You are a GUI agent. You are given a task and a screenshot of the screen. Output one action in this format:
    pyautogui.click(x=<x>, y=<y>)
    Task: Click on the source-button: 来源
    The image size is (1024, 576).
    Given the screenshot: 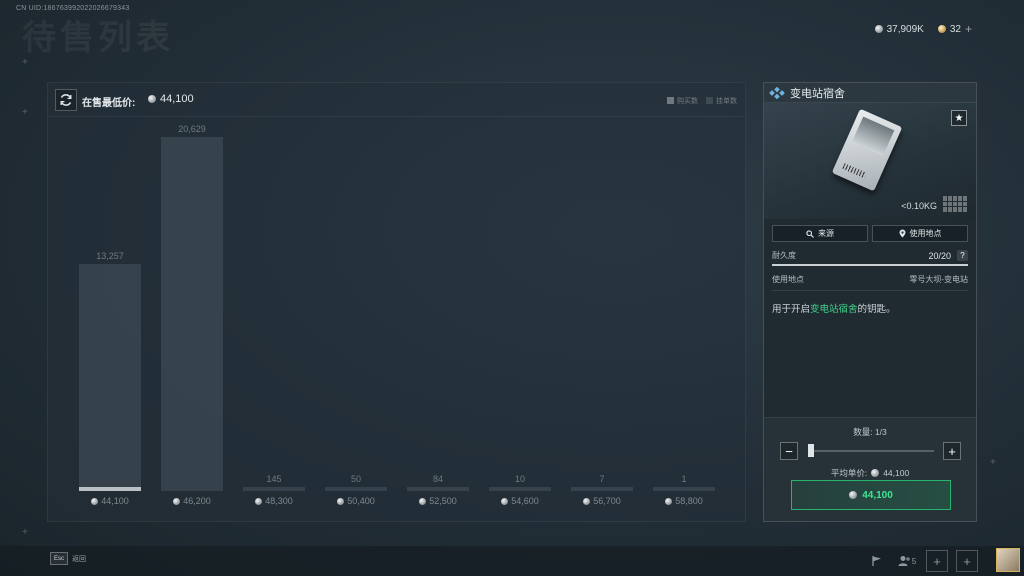 What is the action you would take?
    pyautogui.click(x=820, y=233)
    